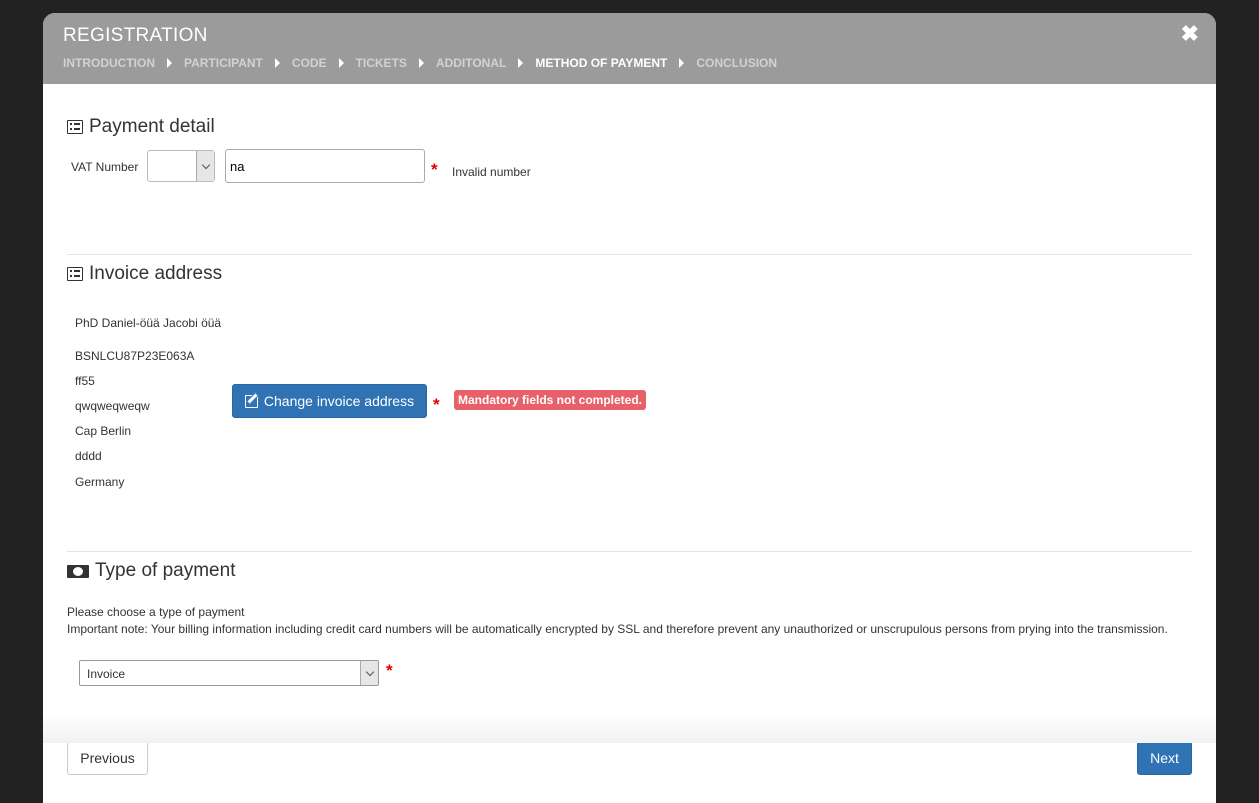 The height and width of the screenshot is (803, 1259). I want to click on step-participant: PARTICIPANT, so click(223, 63).